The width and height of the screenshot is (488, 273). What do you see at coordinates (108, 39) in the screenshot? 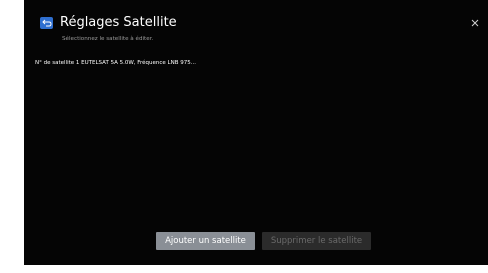
I see `page-subtitle: Sélectionnez le satellite à éditer.` at bounding box center [108, 39].